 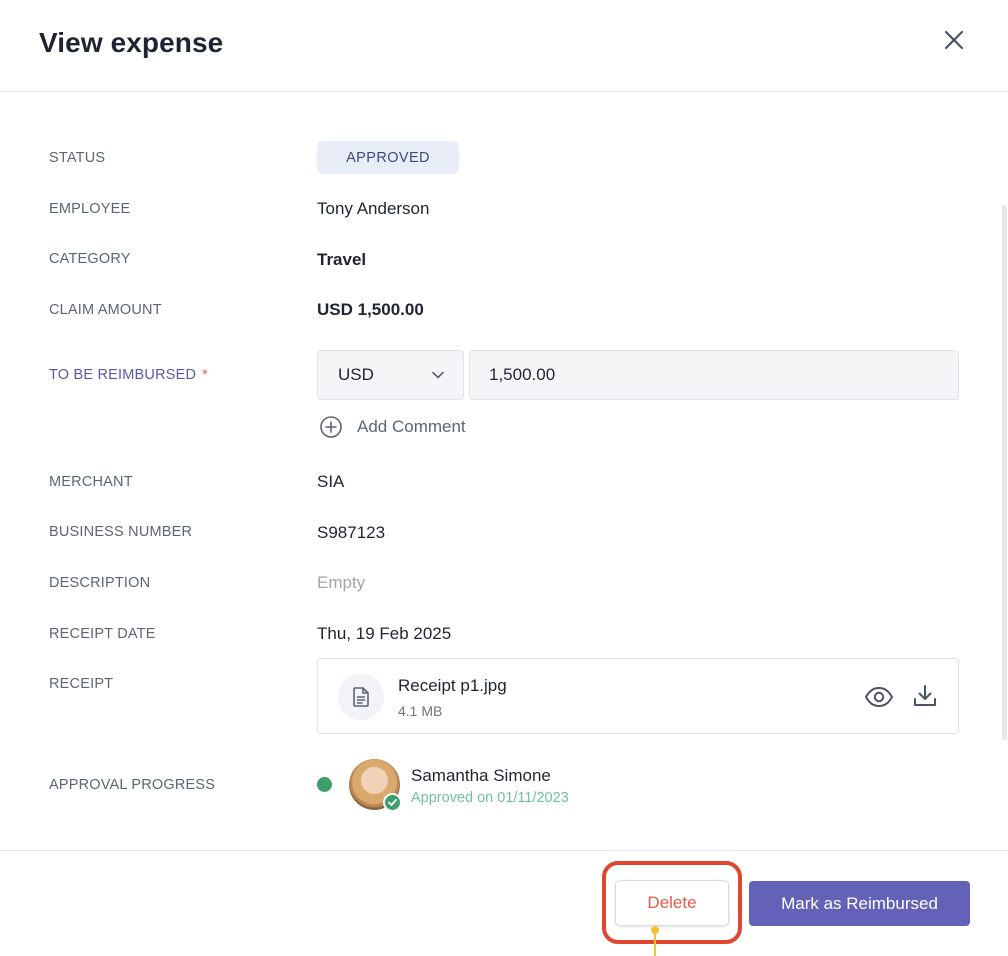 I want to click on receipt-card: Receipt p1.jpg 4.1 MB, so click(x=638, y=696).